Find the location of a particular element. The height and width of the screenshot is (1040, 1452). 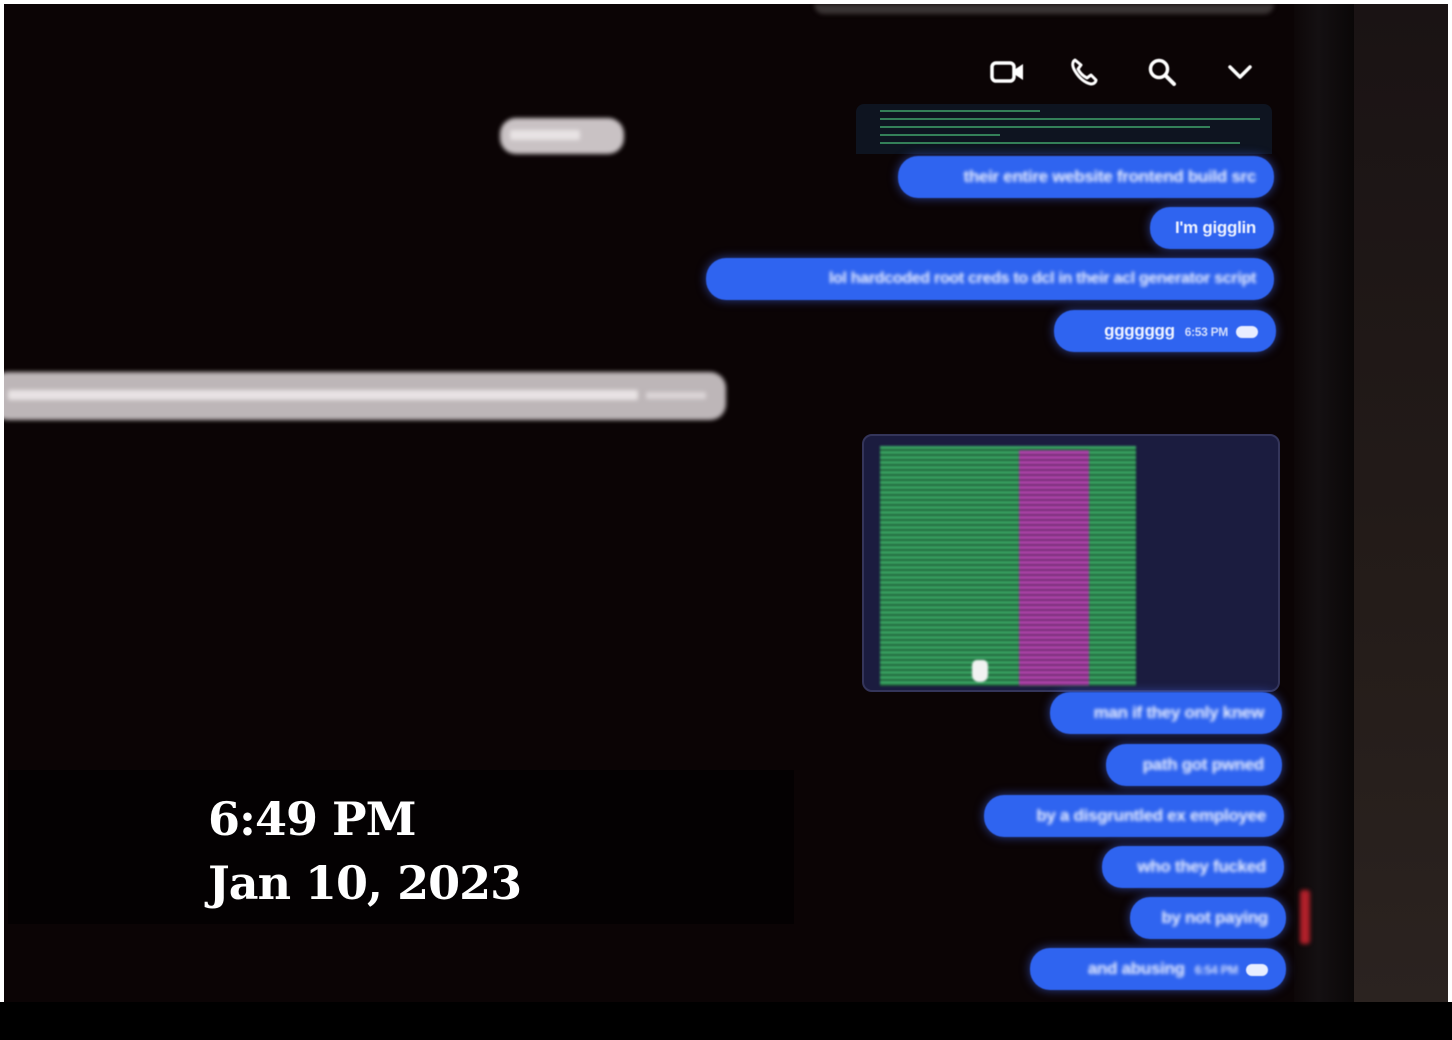

outgoing-message-bubble: path got pwned is located at coordinates (1194, 765).